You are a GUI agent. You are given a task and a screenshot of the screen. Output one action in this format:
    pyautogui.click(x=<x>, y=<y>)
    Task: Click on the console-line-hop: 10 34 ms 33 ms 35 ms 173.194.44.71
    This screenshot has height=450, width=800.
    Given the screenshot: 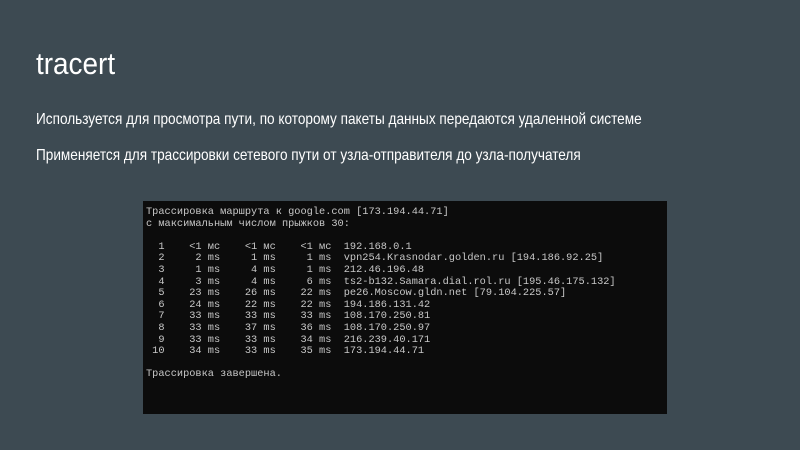 What is the action you would take?
    pyautogui.click(x=285, y=351)
    